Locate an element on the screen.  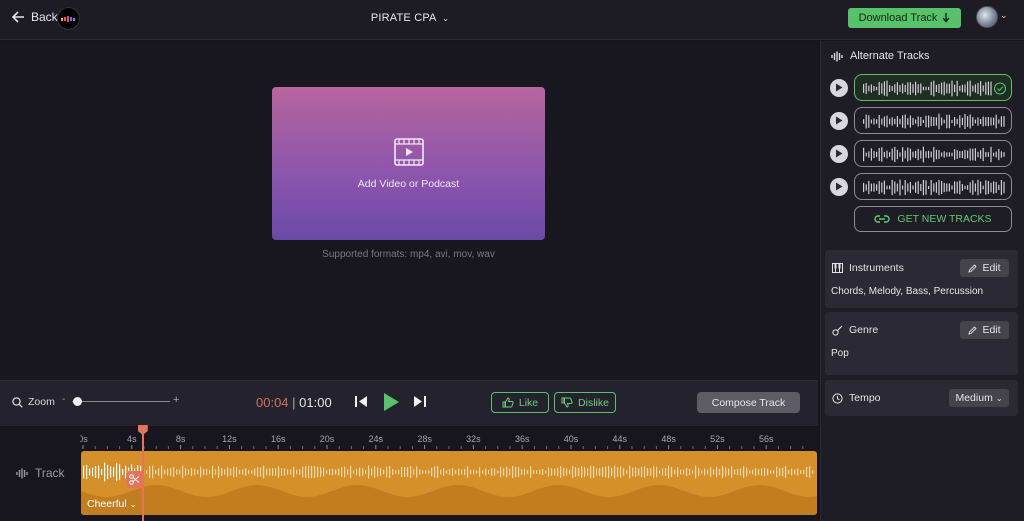
play-button is located at coordinates (391, 404).